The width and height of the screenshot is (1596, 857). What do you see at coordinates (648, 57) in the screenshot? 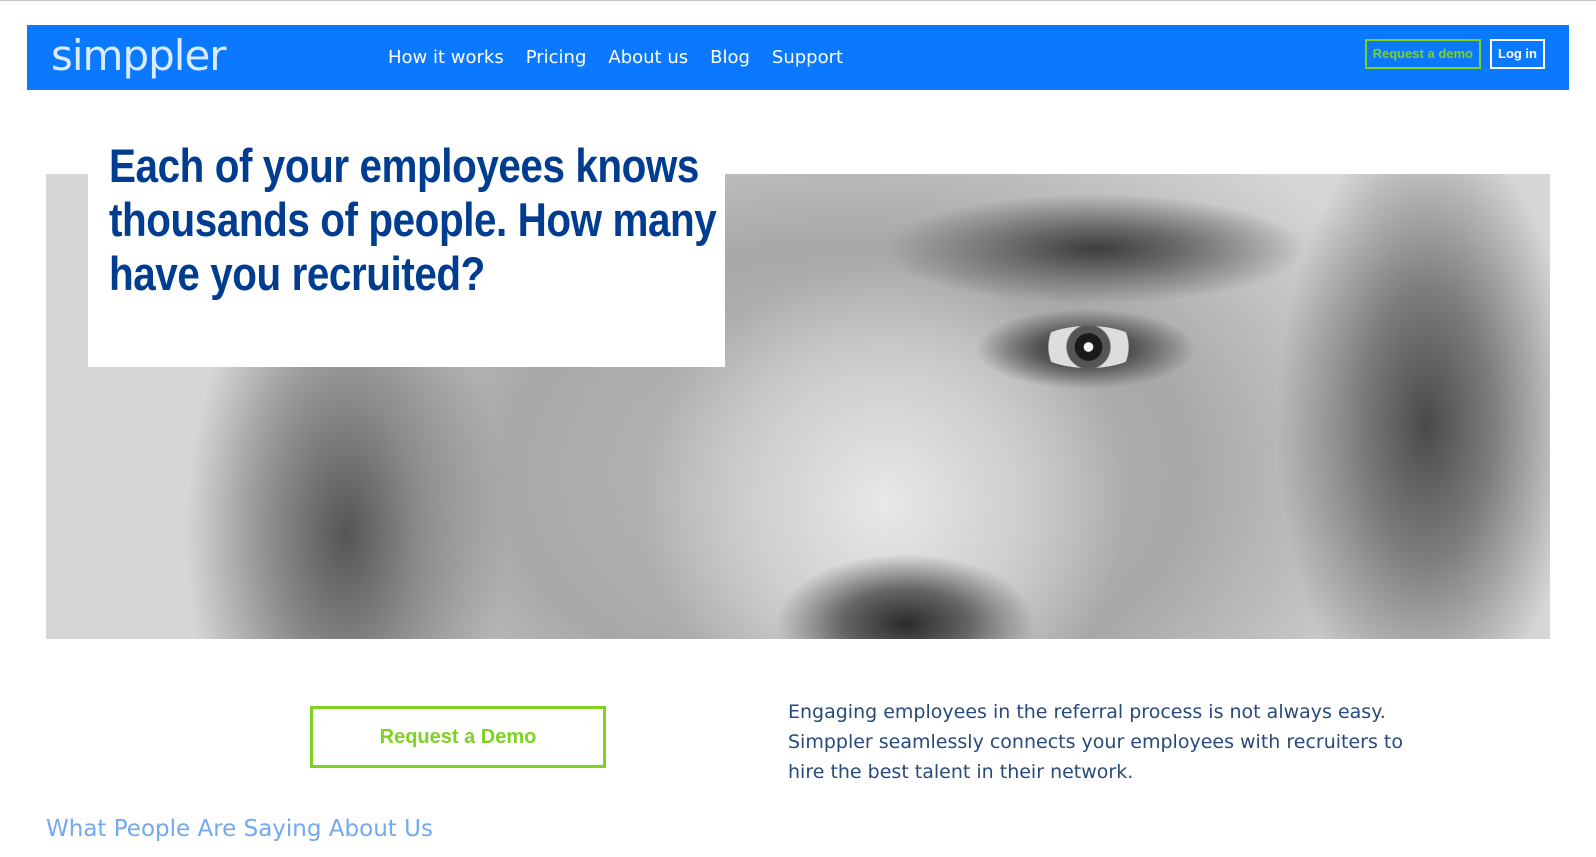
I see `nav-about-us: About us` at bounding box center [648, 57].